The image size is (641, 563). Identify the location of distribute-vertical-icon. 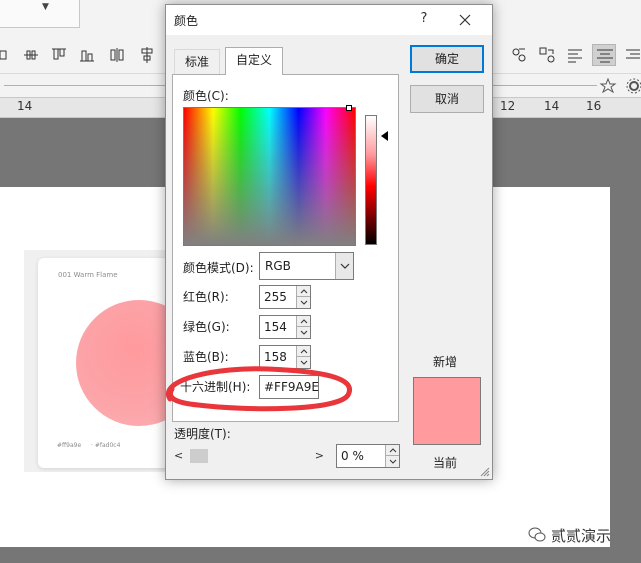
(31, 55).